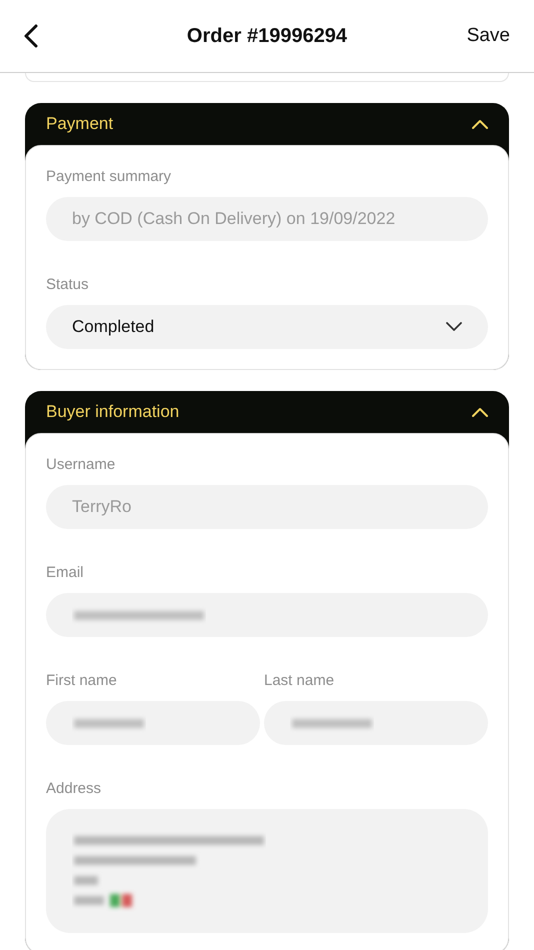  What do you see at coordinates (82, 681) in the screenshot?
I see `field-label: First name` at bounding box center [82, 681].